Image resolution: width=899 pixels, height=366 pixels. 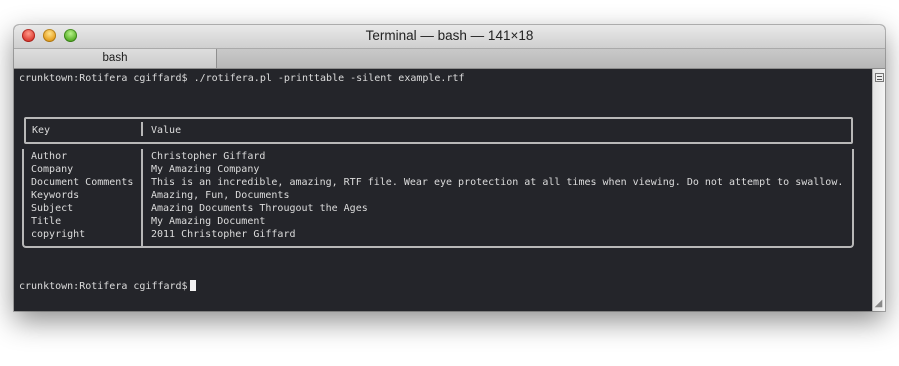 I want to click on table-row-value: 2011 Christopher Giffard, so click(x=223, y=234).